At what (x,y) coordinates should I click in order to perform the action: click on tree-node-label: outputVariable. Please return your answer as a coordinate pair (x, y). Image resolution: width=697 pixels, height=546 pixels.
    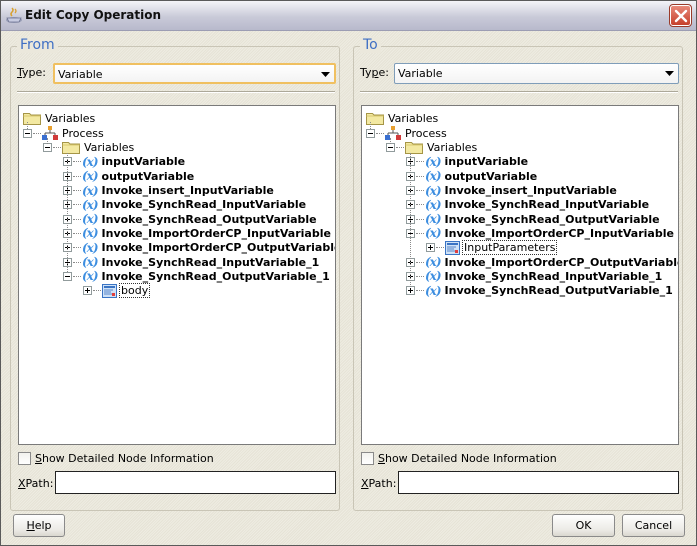
    Looking at the image, I should click on (148, 176).